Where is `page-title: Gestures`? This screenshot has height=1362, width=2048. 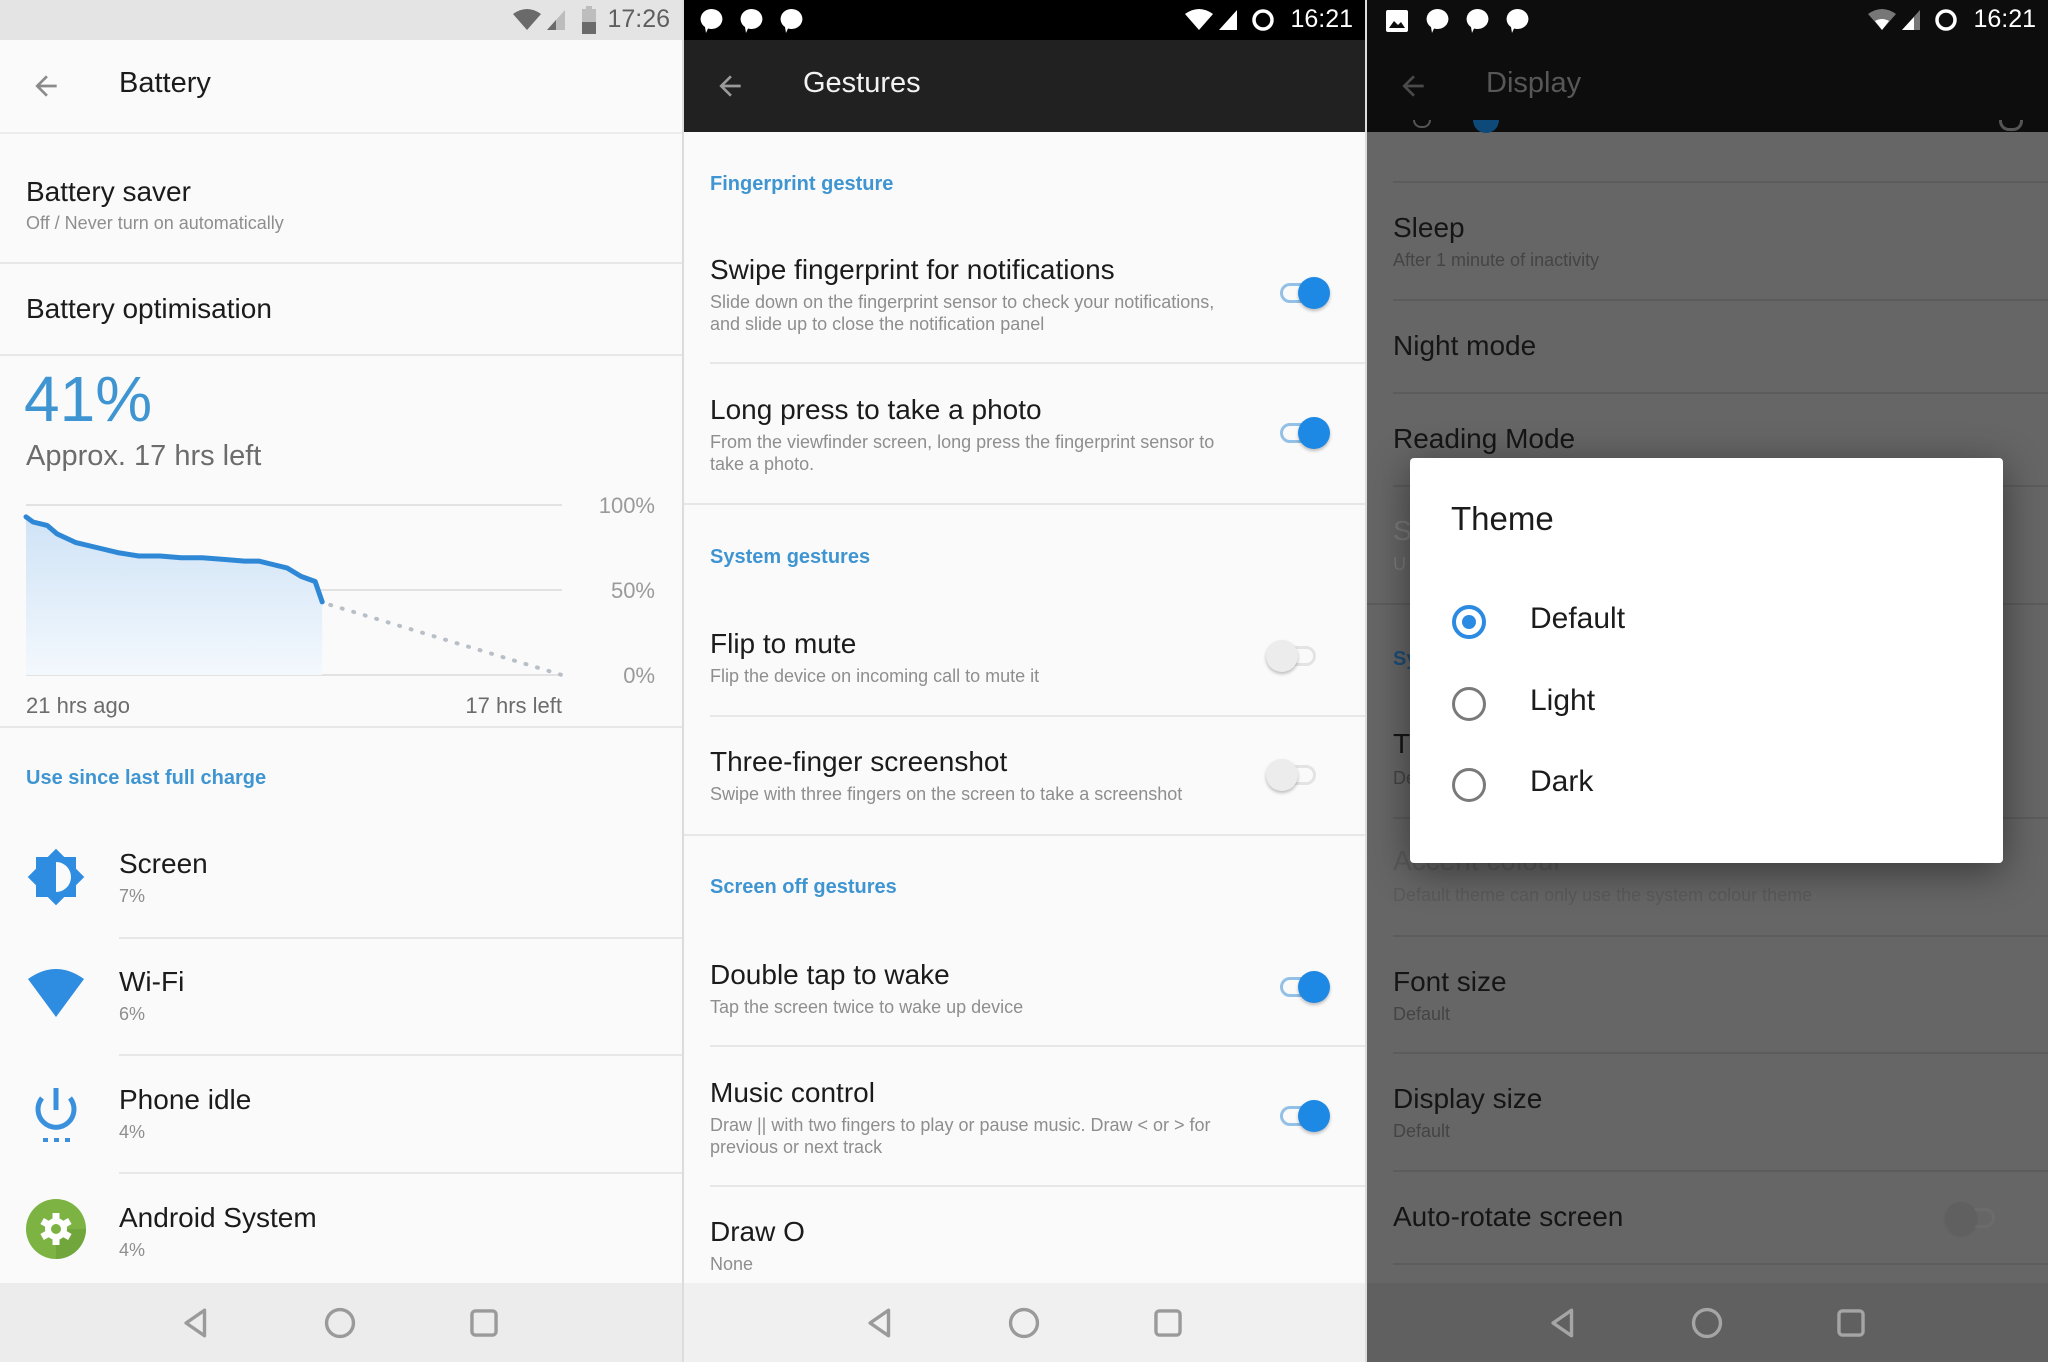
page-title: Gestures is located at coordinates (862, 83).